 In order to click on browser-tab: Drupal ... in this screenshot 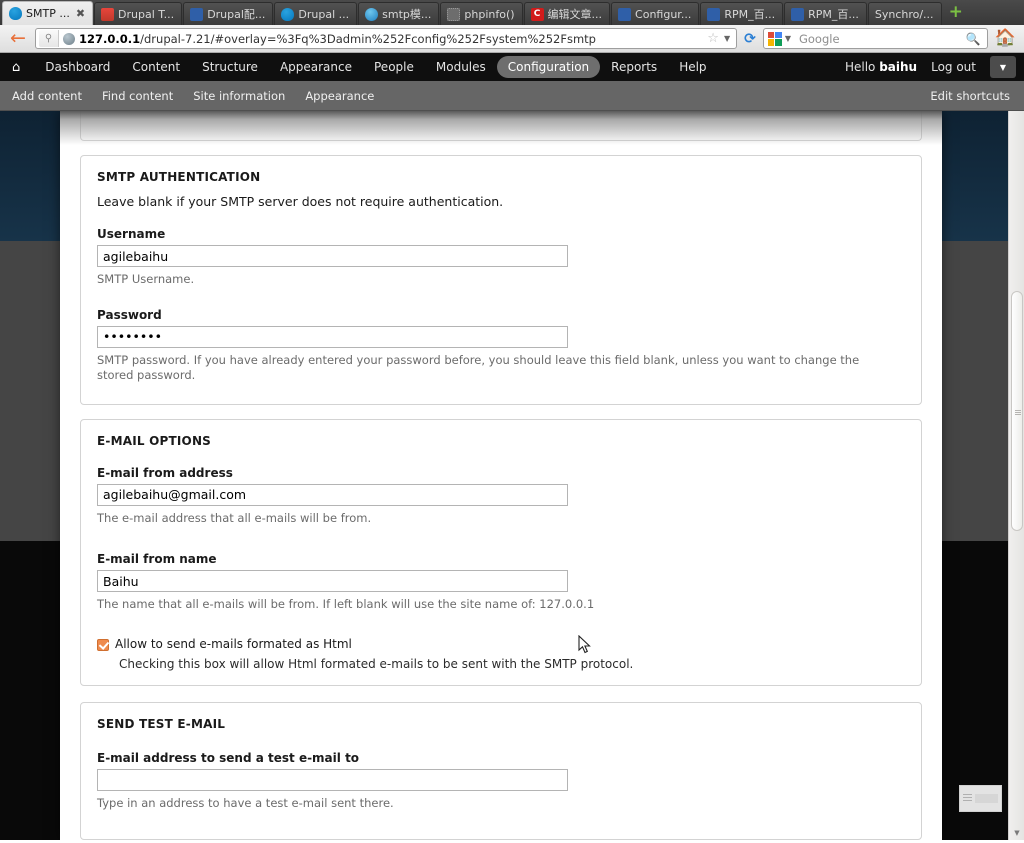, I will do `click(316, 13)`.